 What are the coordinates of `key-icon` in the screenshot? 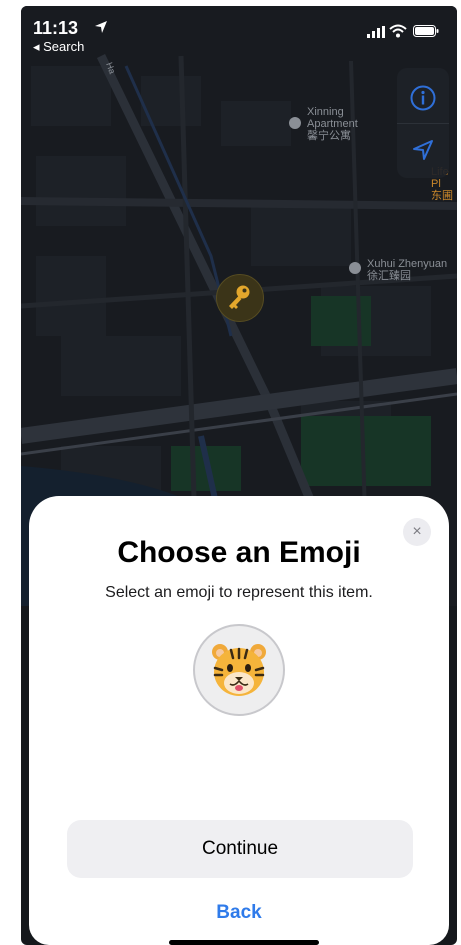 It's located at (239, 297).